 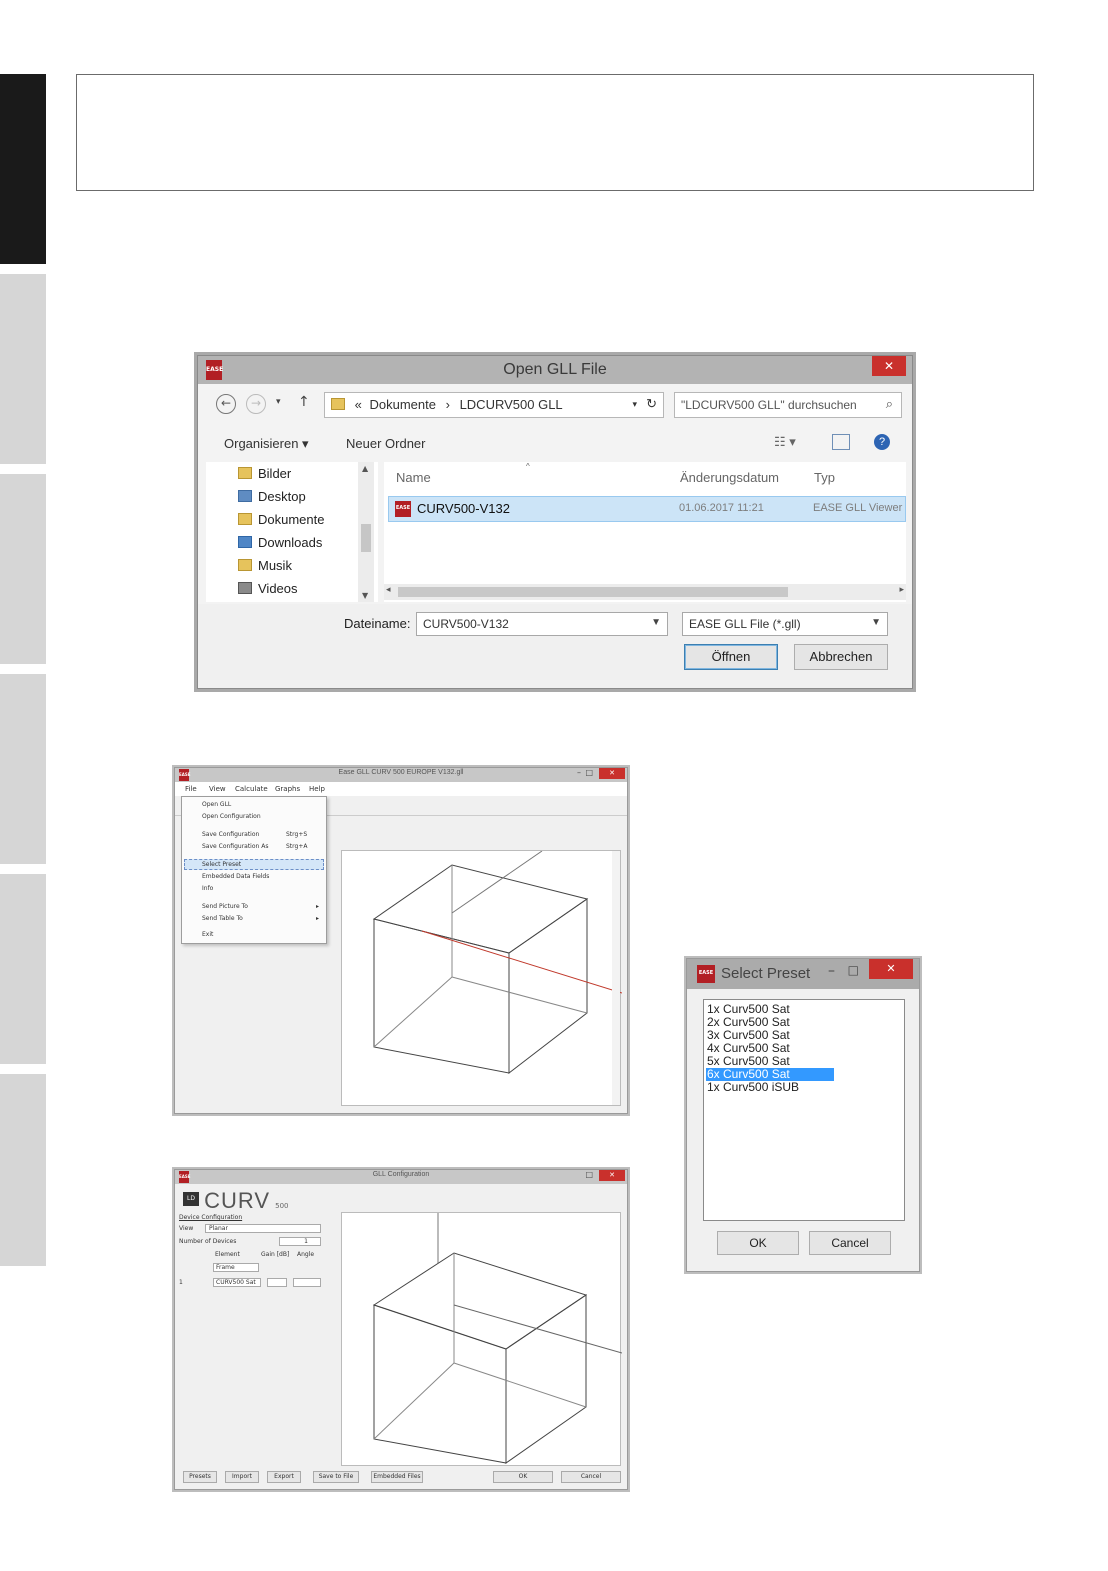 What do you see at coordinates (385, 443) in the screenshot?
I see `new-folder-button: Neuer Ordner` at bounding box center [385, 443].